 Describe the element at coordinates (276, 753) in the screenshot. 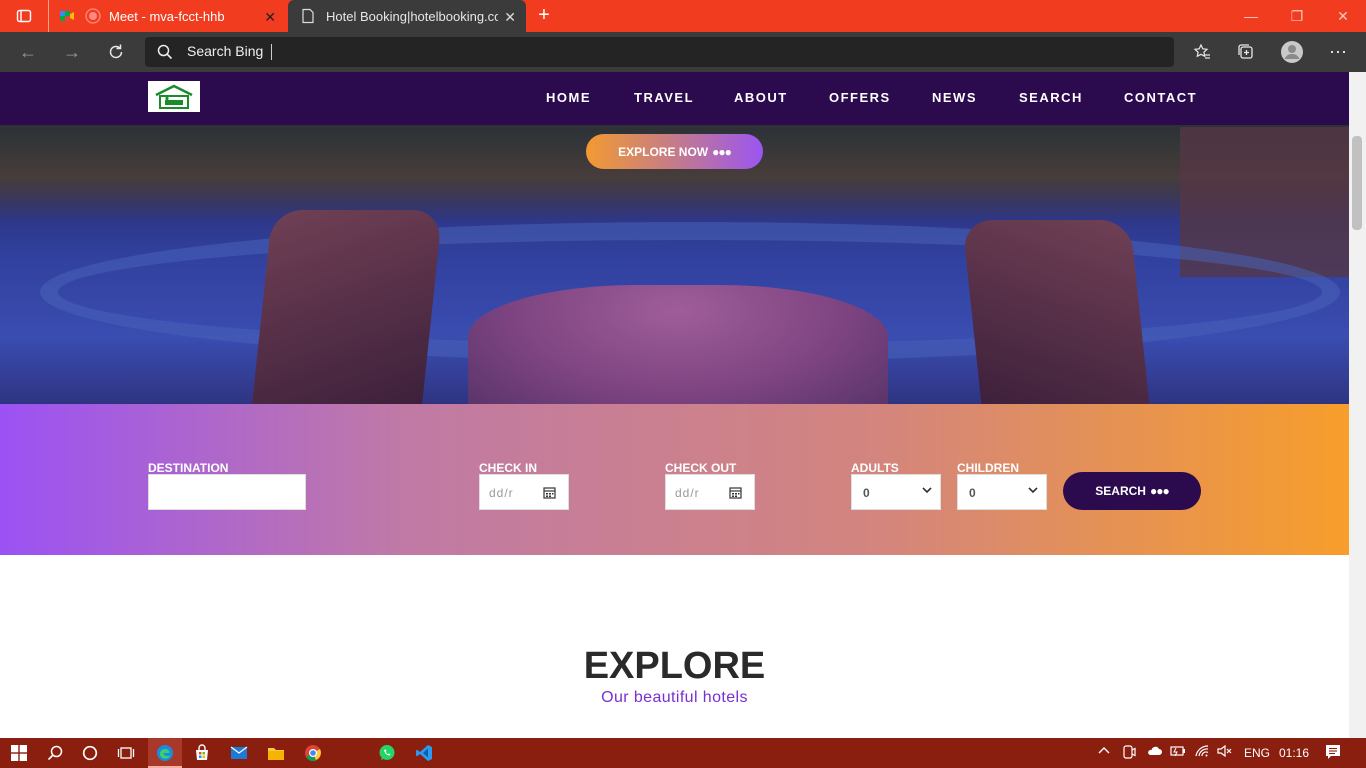

I see `file-explorer-icon` at that location.